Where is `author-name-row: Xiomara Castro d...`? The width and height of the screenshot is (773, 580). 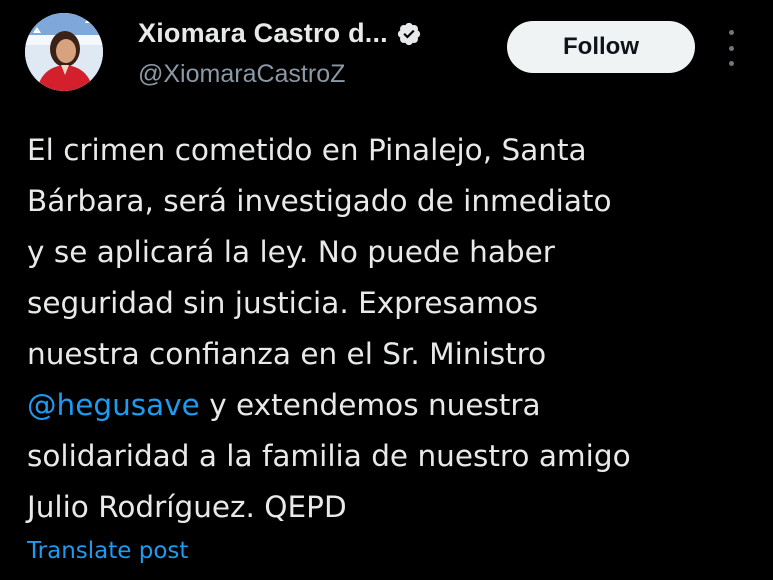 author-name-row: Xiomara Castro d... is located at coordinates (280, 33).